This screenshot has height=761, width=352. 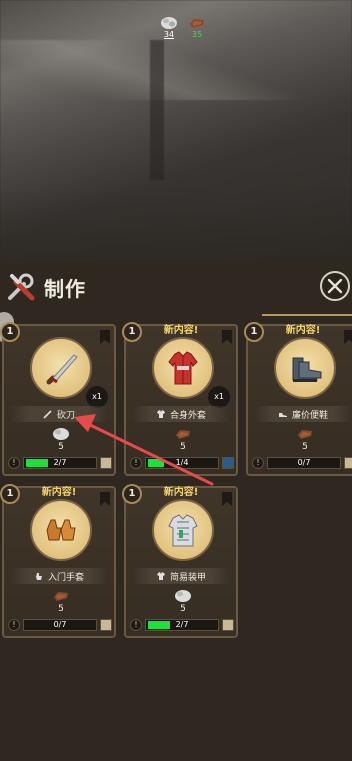 I want to click on recipe-card-jacket: 1 新内容! x1 合身外套 5 ! 1/4, so click(x=180, y=399).